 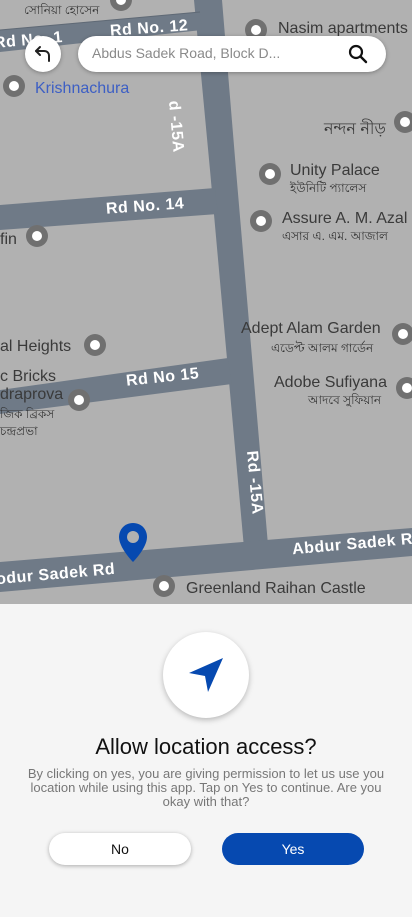 I want to click on place-label-greenland: Greenland Raihan Castle, so click(x=276, y=588).